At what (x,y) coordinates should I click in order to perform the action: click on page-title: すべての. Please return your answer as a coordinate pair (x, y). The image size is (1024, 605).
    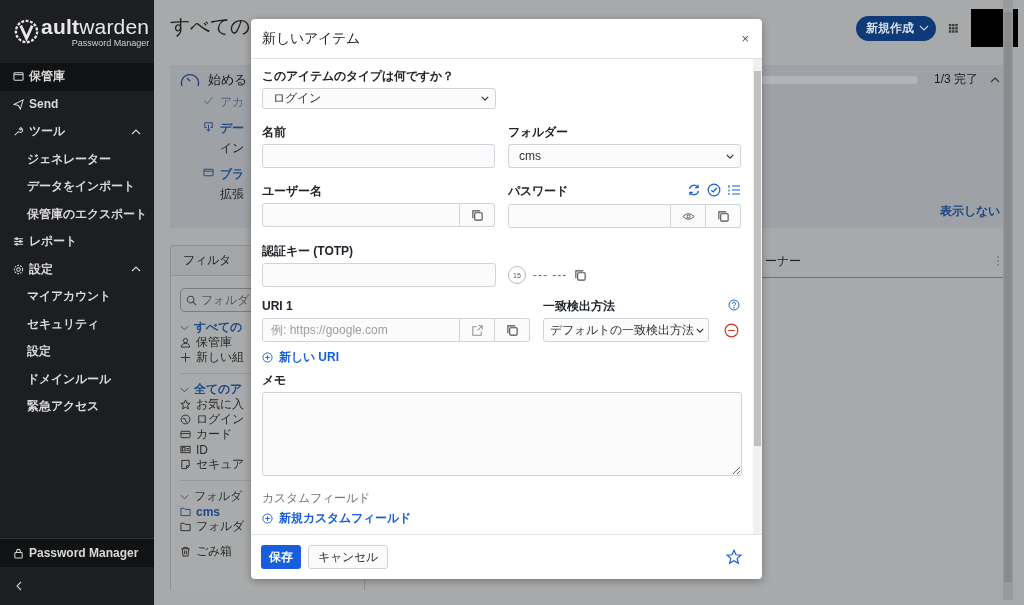
    Looking at the image, I should click on (210, 26).